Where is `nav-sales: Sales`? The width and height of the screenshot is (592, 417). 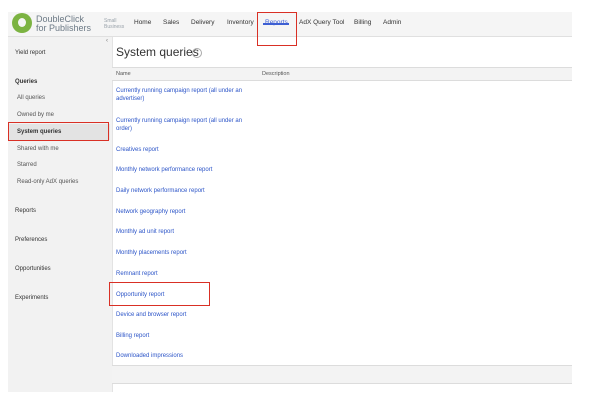 nav-sales: Sales is located at coordinates (171, 22).